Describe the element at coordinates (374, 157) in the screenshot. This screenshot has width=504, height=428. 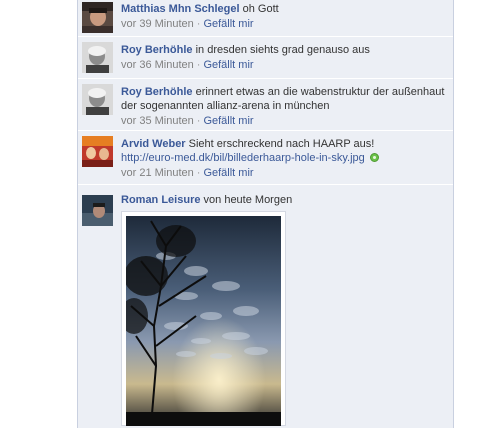
I see `external-link-icon` at that location.